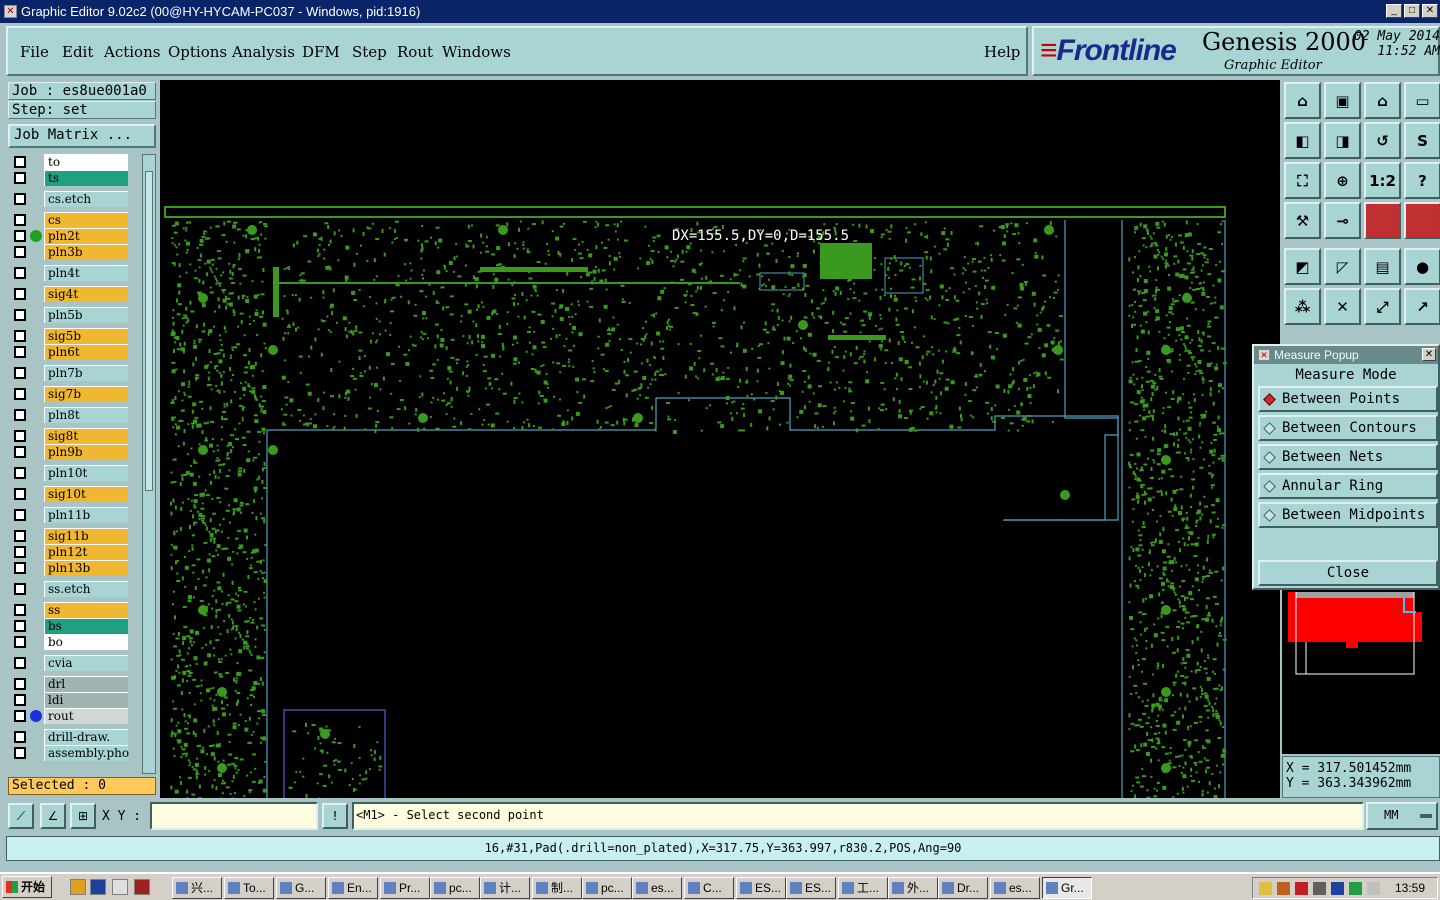  What do you see at coordinates (1302, 306) in the screenshot?
I see `net-blue-icon: ⁂` at bounding box center [1302, 306].